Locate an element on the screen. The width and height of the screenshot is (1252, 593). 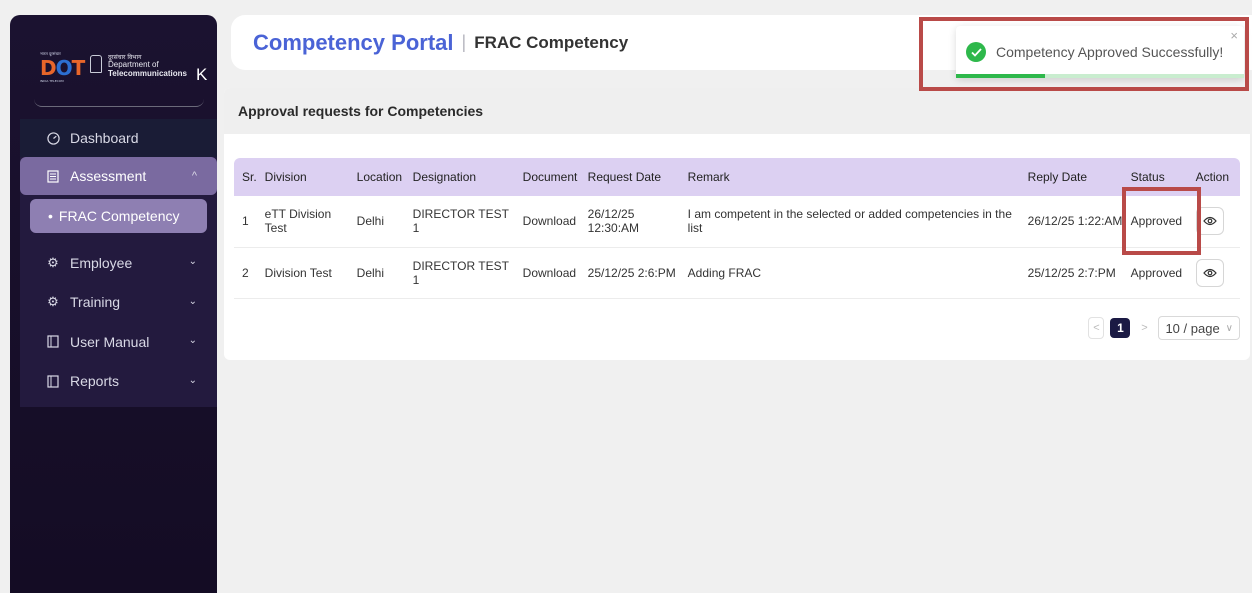
column-header: Location is located at coordinates (379, 177).